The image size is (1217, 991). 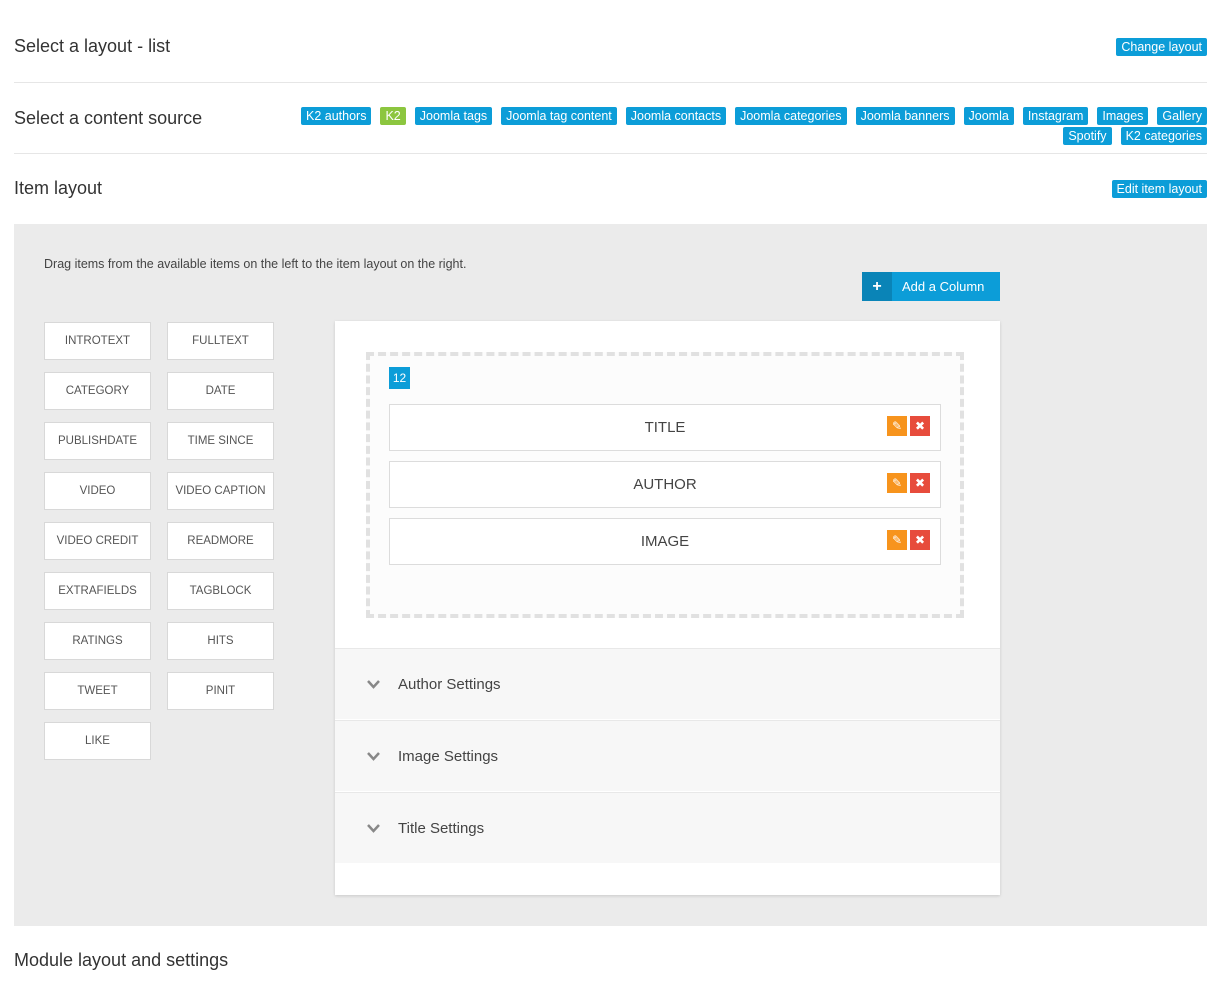 What do you see at coordinates (1182, 116) in the screenshot?
I see `source-badge-gallery: Gallery` at bounding box center [1182, 116].